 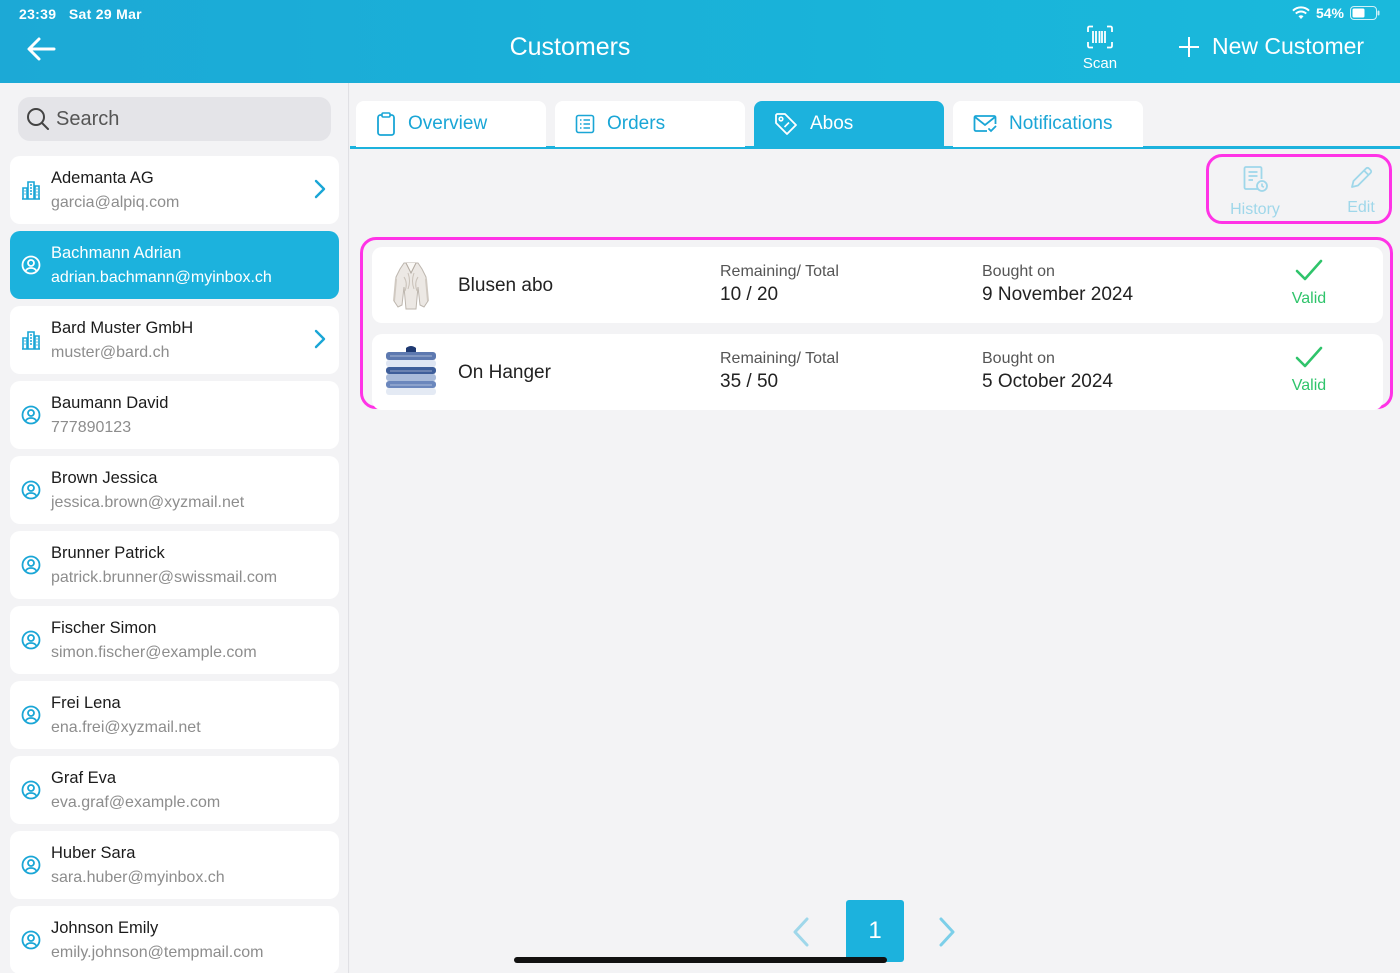 I want to click on wifi-icon, so click(x=1301, y=12).